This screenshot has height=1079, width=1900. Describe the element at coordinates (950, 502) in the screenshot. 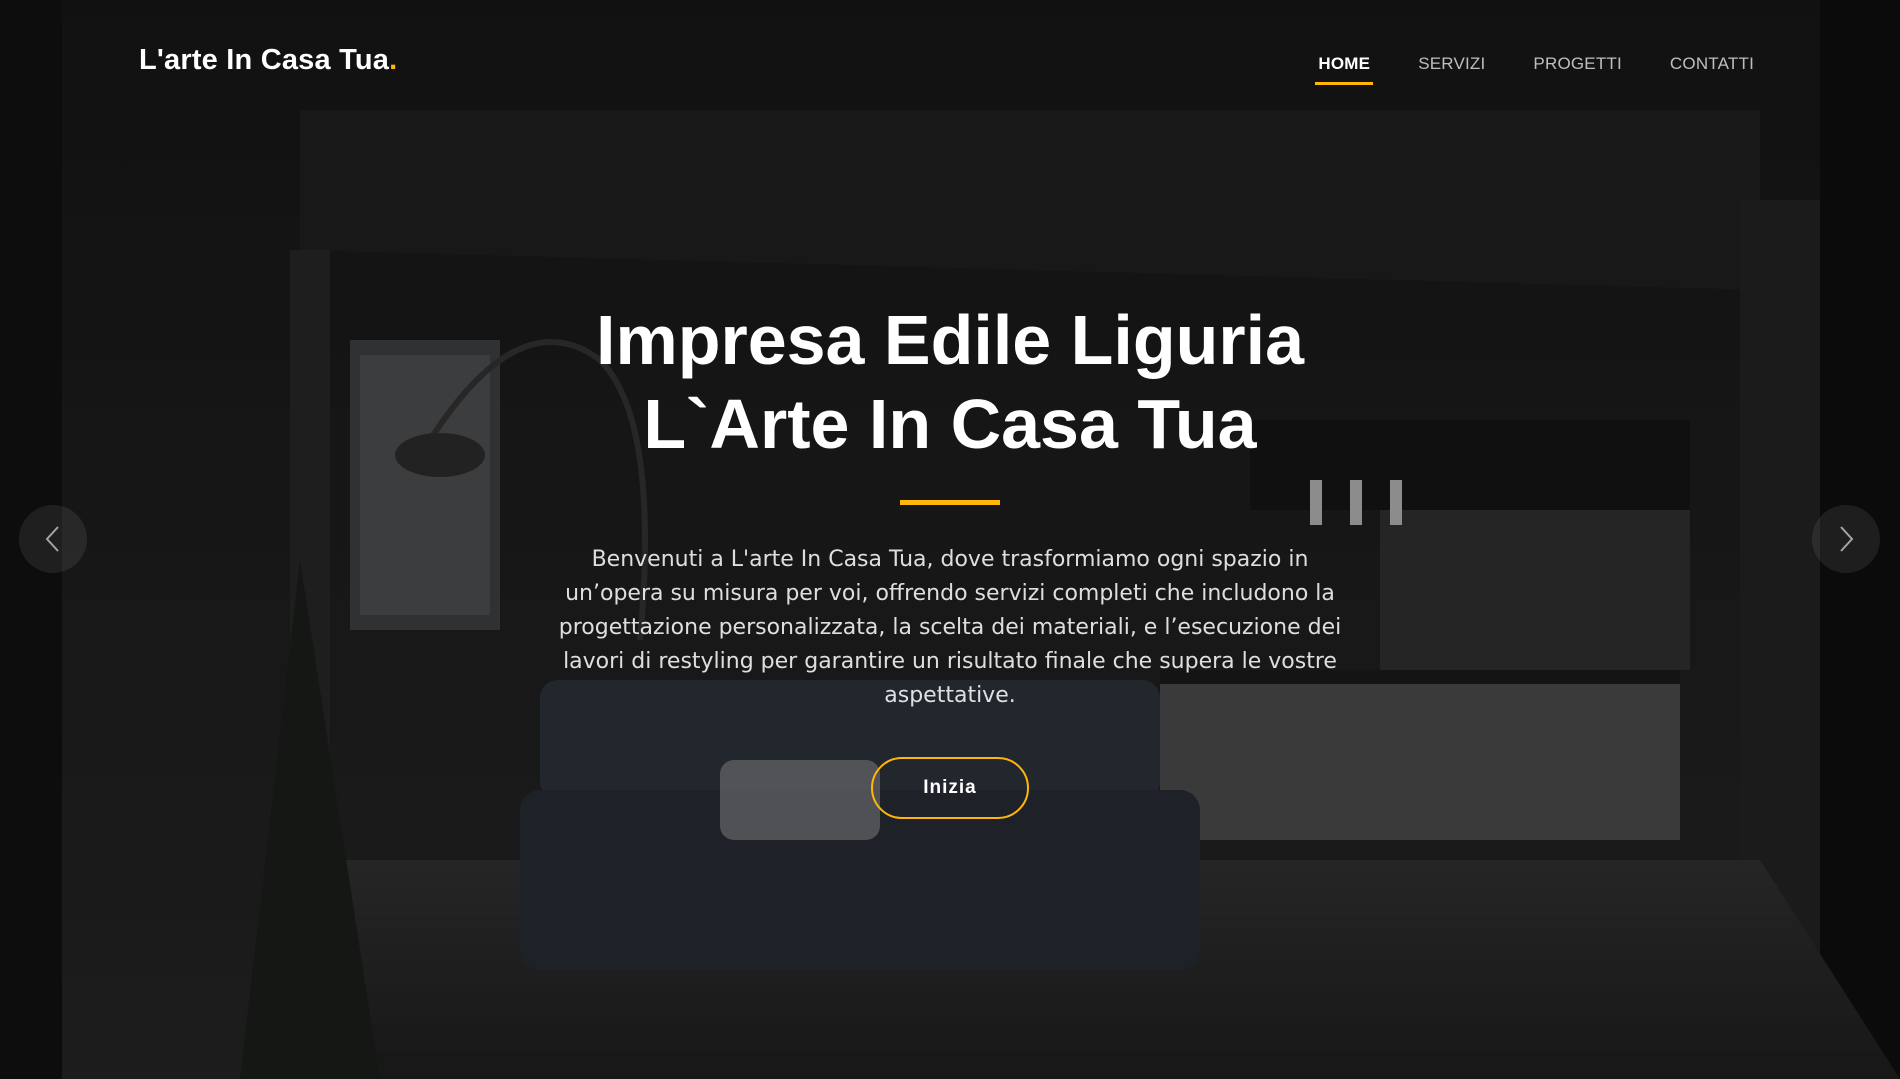

I see `title-divider` at that location.